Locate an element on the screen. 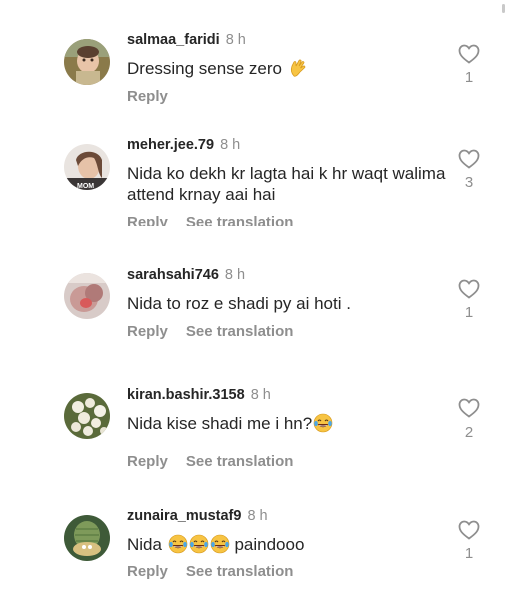  comment-header: kiran.bashir.3158 8 h is located at coordinates (199, 395).